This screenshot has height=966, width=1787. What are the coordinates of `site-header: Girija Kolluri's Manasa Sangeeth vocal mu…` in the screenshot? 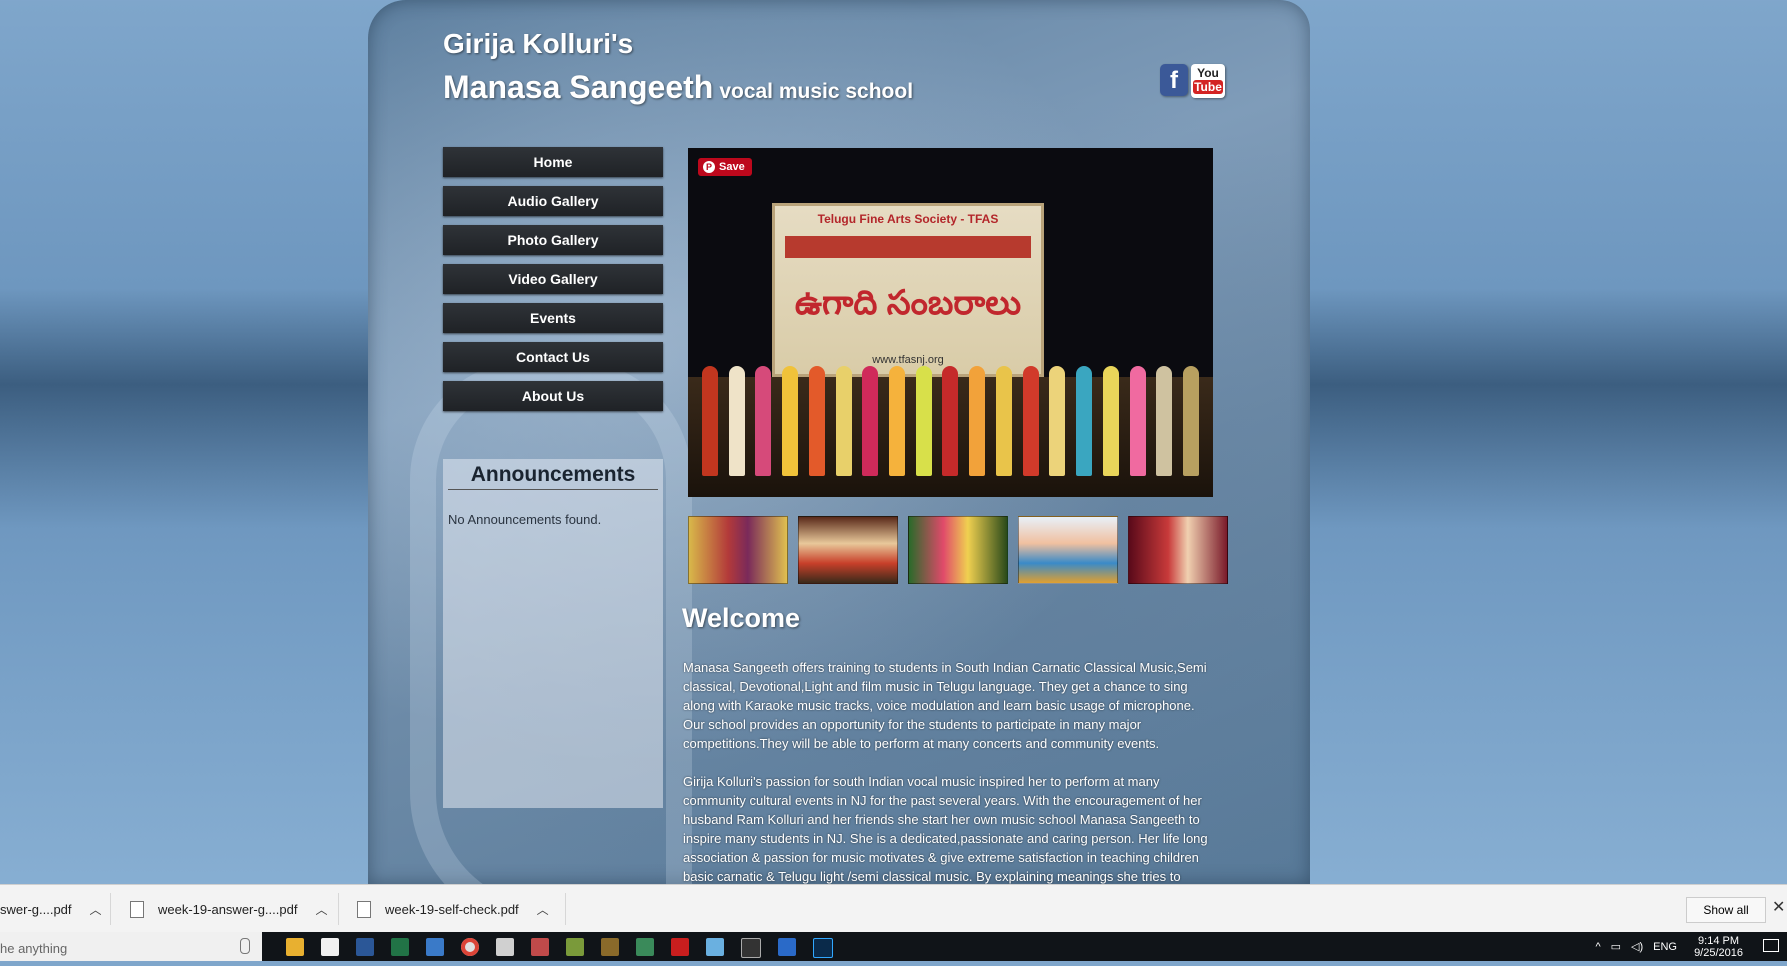 It's located at (678, 67).